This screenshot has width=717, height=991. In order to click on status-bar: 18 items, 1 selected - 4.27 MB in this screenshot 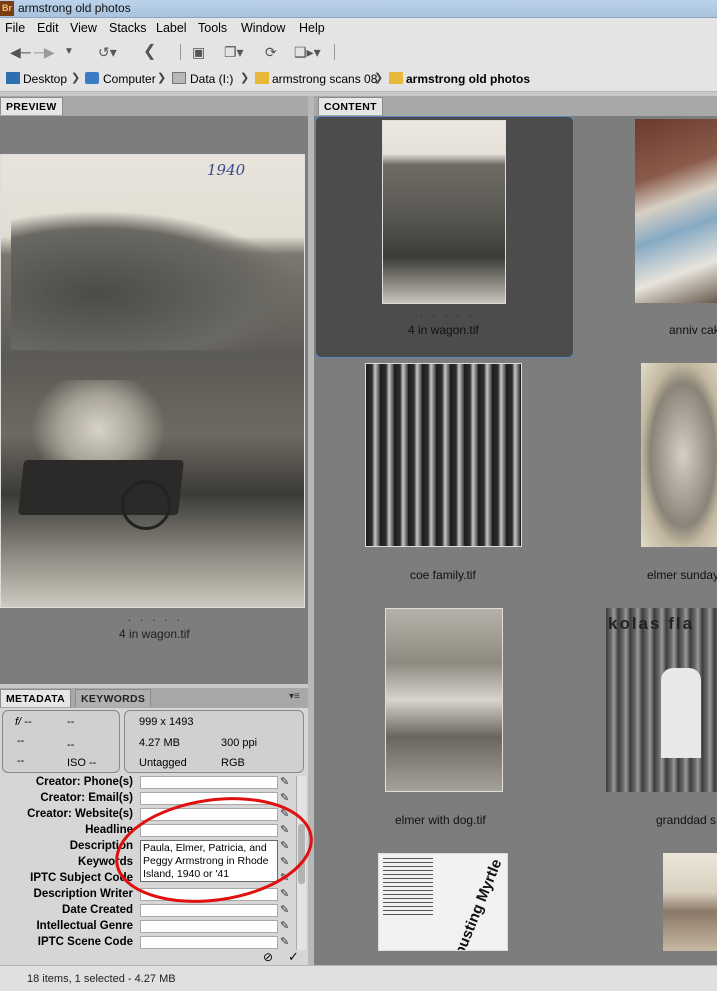, I will do `click(358, 978)`.